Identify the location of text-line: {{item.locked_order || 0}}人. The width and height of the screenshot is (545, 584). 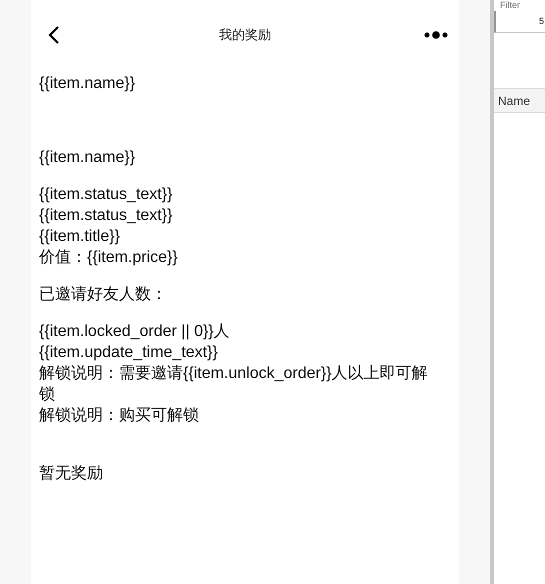
(135, 332).